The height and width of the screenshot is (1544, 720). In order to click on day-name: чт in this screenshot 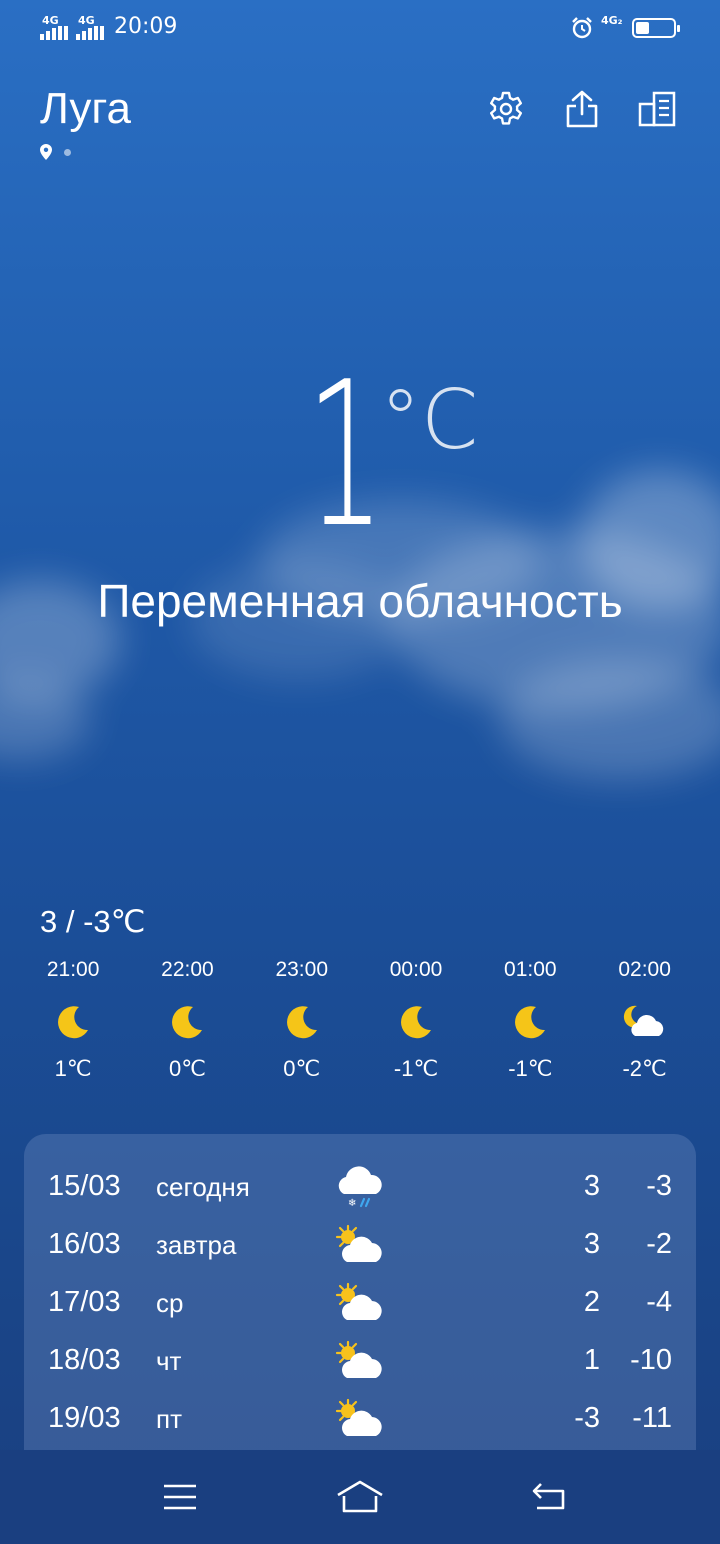, I will do `click(169, 1361)`.